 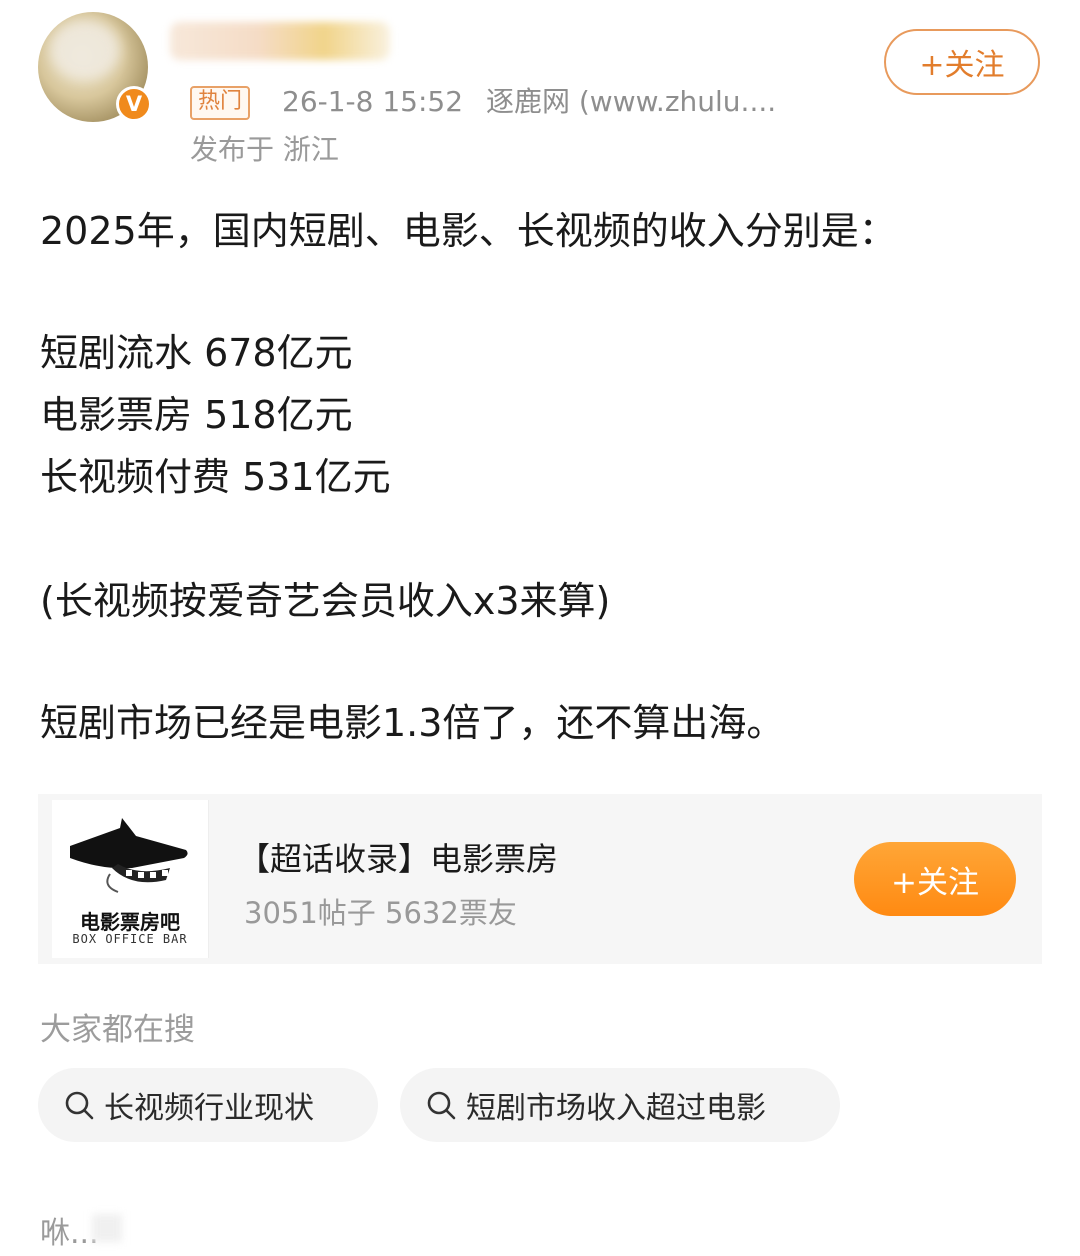 I want to click on post-location: 发布于 浙江, so click(x=264, y=149).